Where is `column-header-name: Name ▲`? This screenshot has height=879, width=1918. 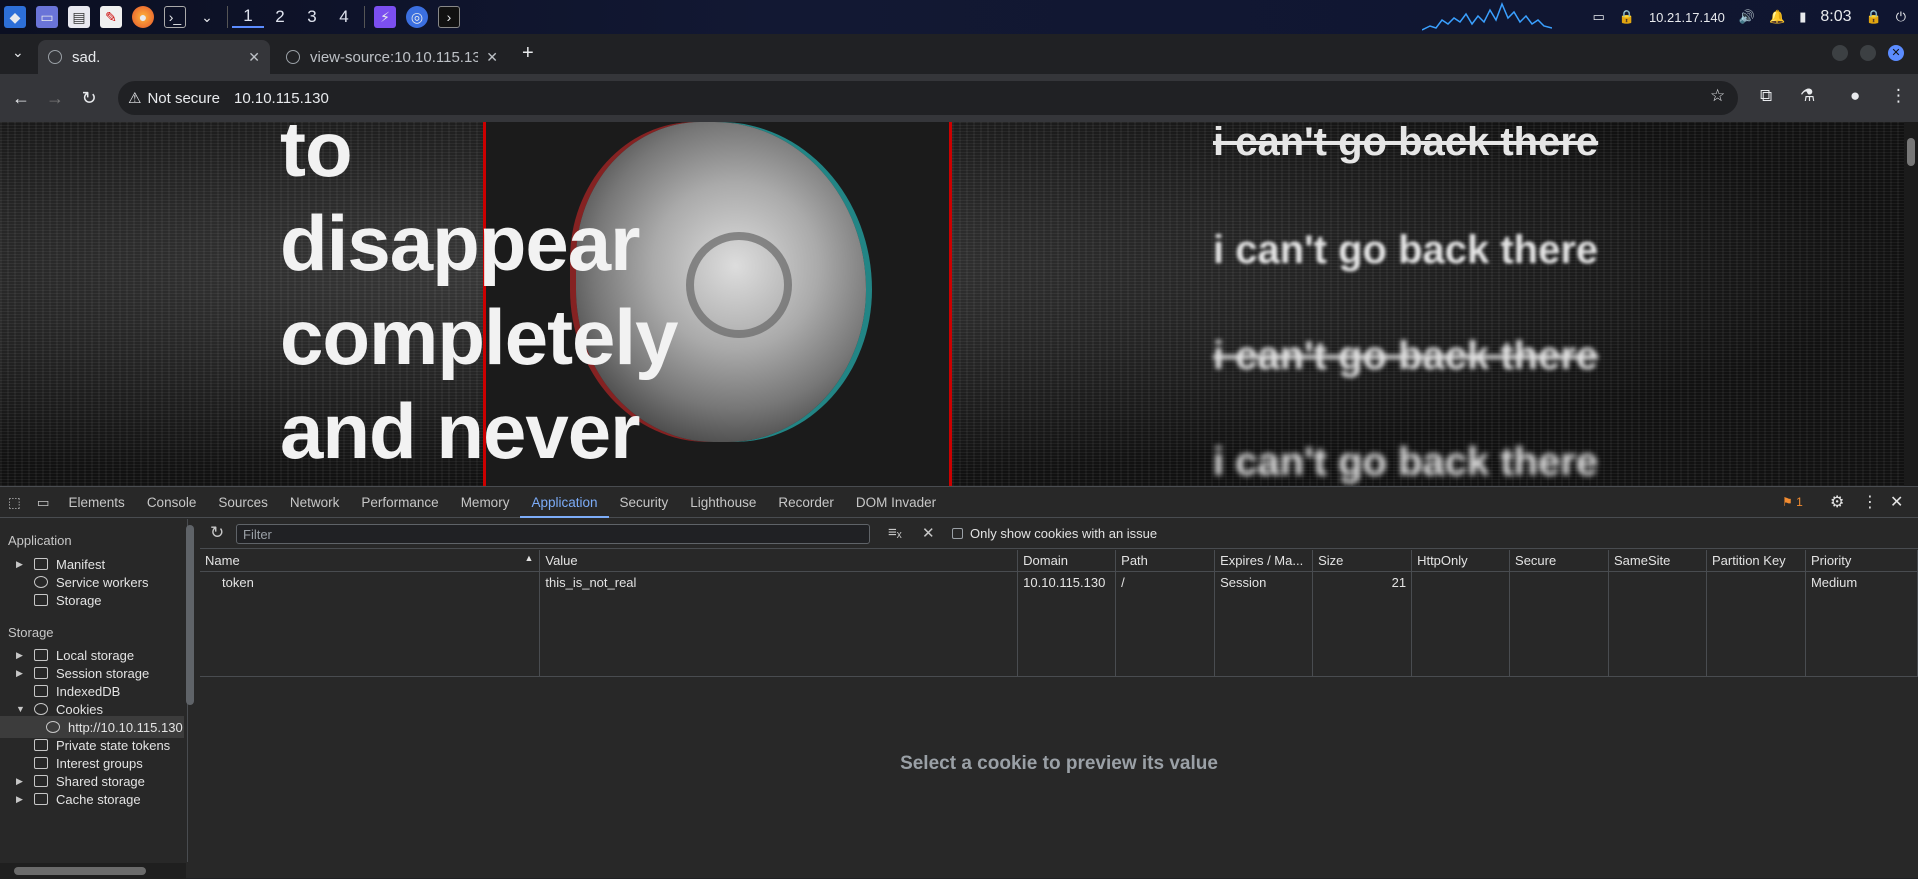
column-header-name: Name ▲ is located at coordinates (370, 561).